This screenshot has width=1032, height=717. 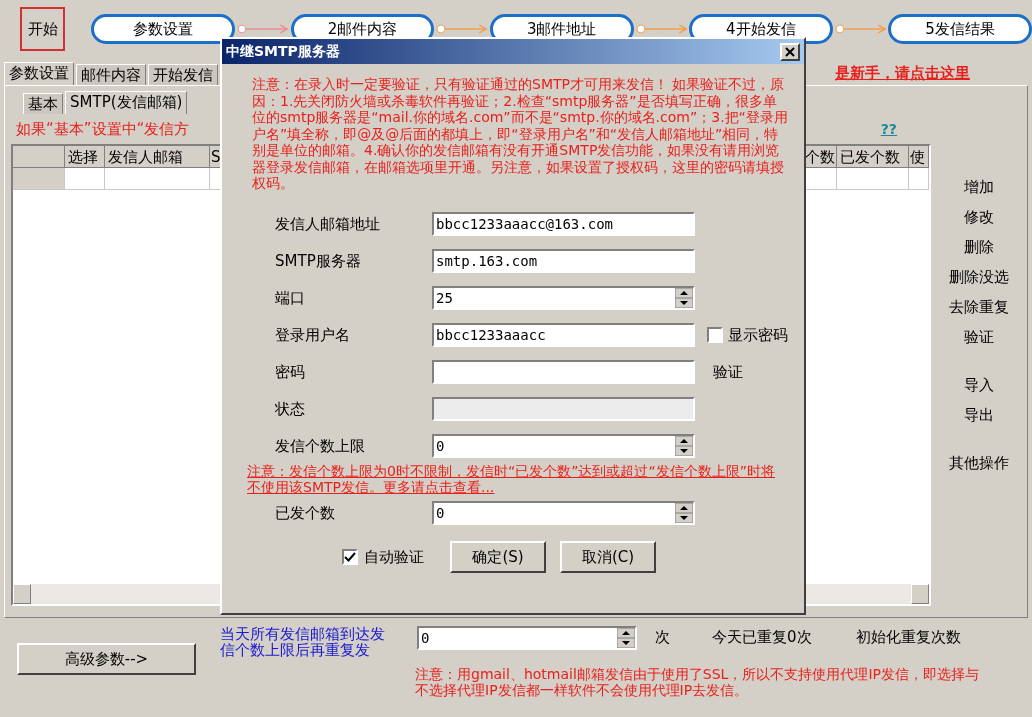 What do you see at coordinates (563, 223) in the screenshot?
I see `input-field: bbcc1233aaacc@163.com` at bounding box center [563, 223].